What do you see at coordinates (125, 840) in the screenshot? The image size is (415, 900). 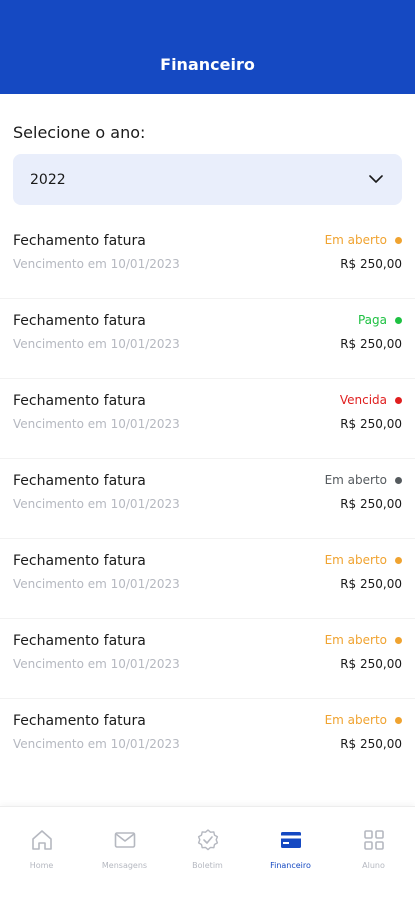 I see `mail-icon` at bounding box center [125, 840].